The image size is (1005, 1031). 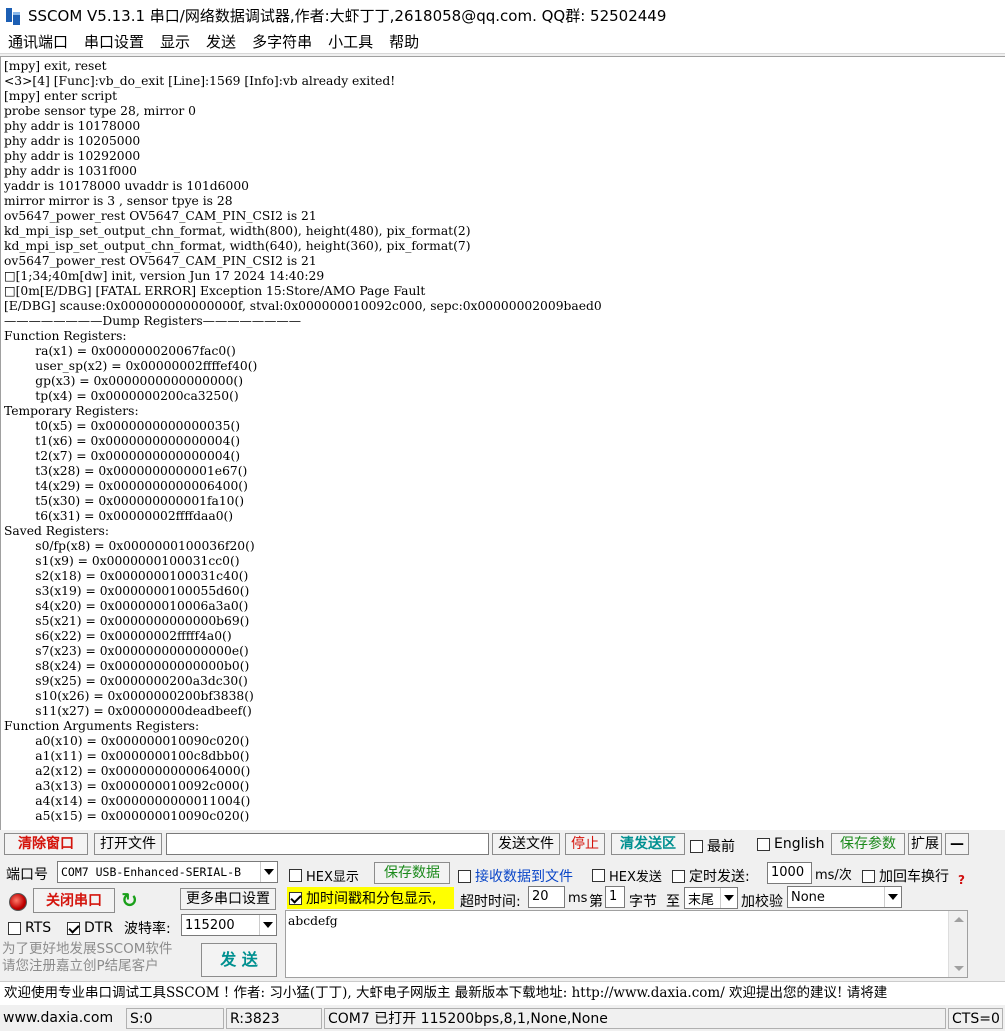 What do you see at coordinates (27, 875) in the screenshot?
I see `port-label: 端口号` at bounding box center [27, 875].